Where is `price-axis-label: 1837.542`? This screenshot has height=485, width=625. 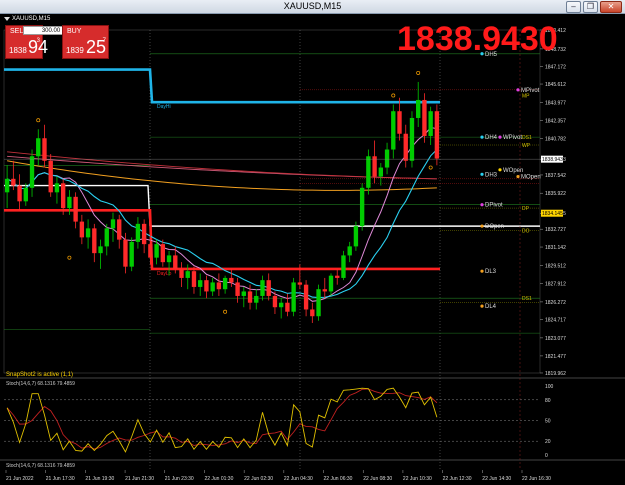 price-axis-label: 1837.542 is located at coordinates (555, 176).